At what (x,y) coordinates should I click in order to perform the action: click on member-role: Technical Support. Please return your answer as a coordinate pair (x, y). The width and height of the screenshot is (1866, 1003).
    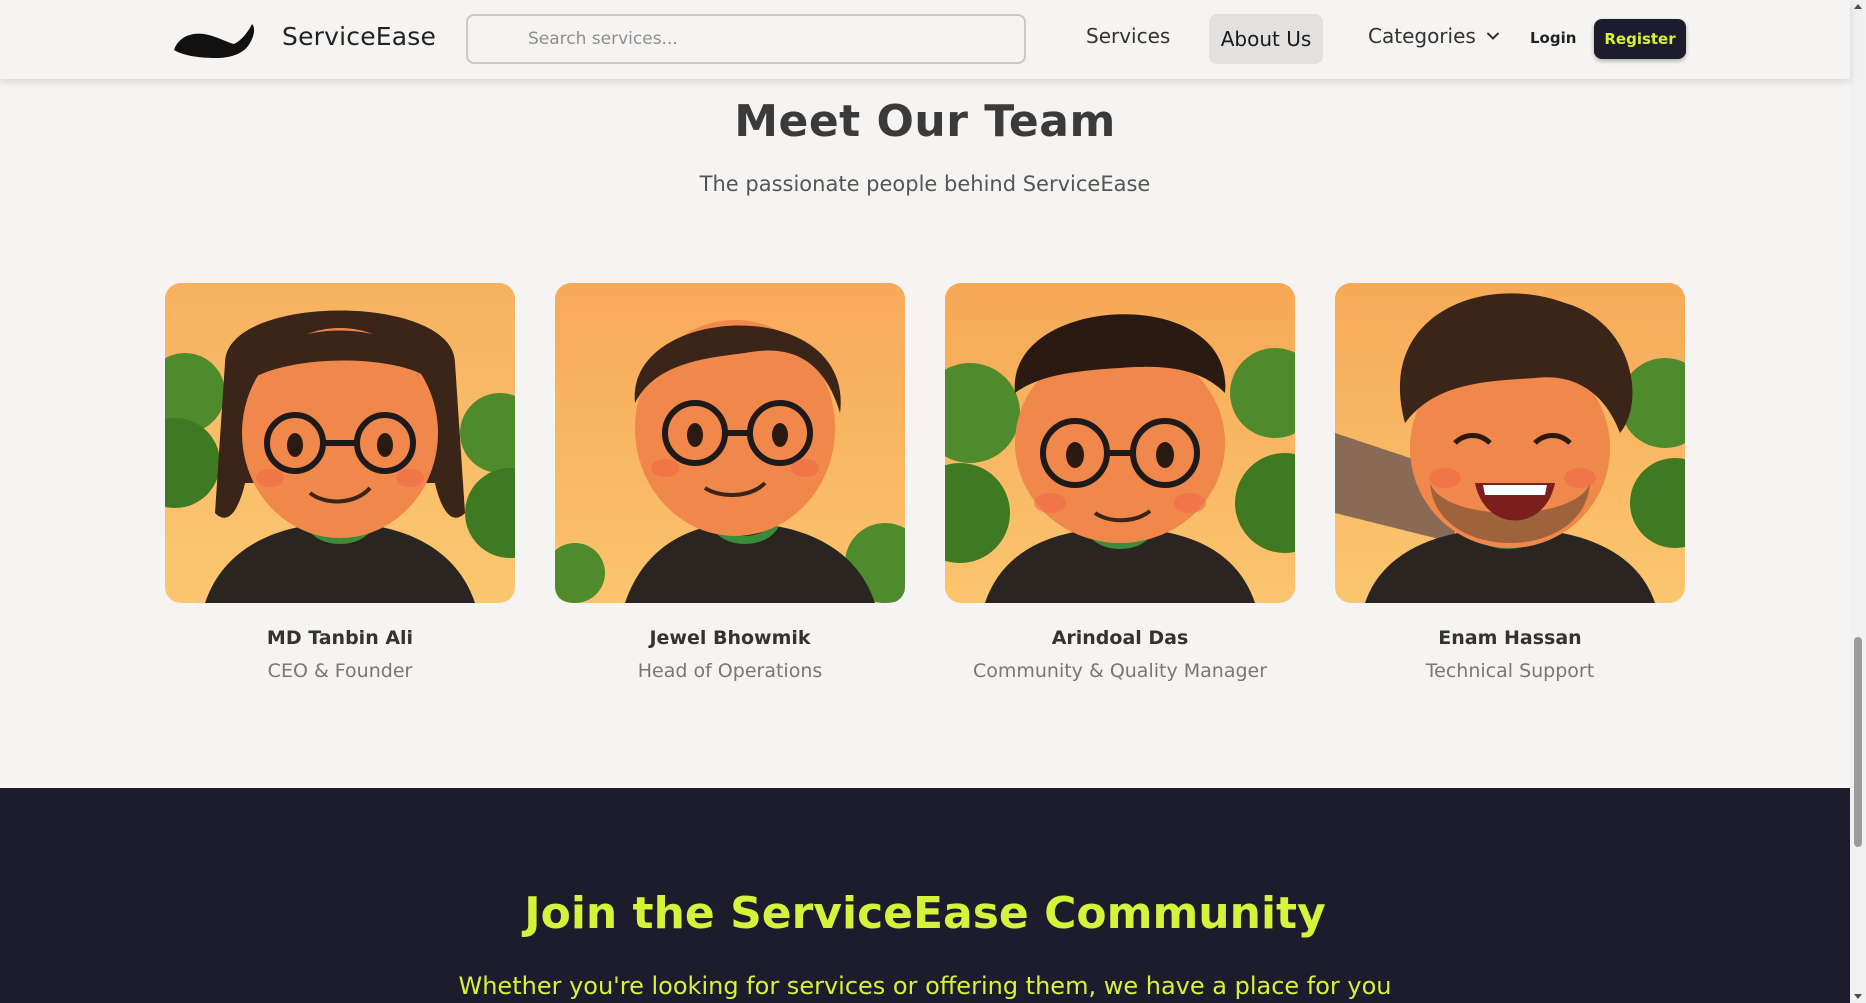
    Looking at the image, I should click on (1510, 671).